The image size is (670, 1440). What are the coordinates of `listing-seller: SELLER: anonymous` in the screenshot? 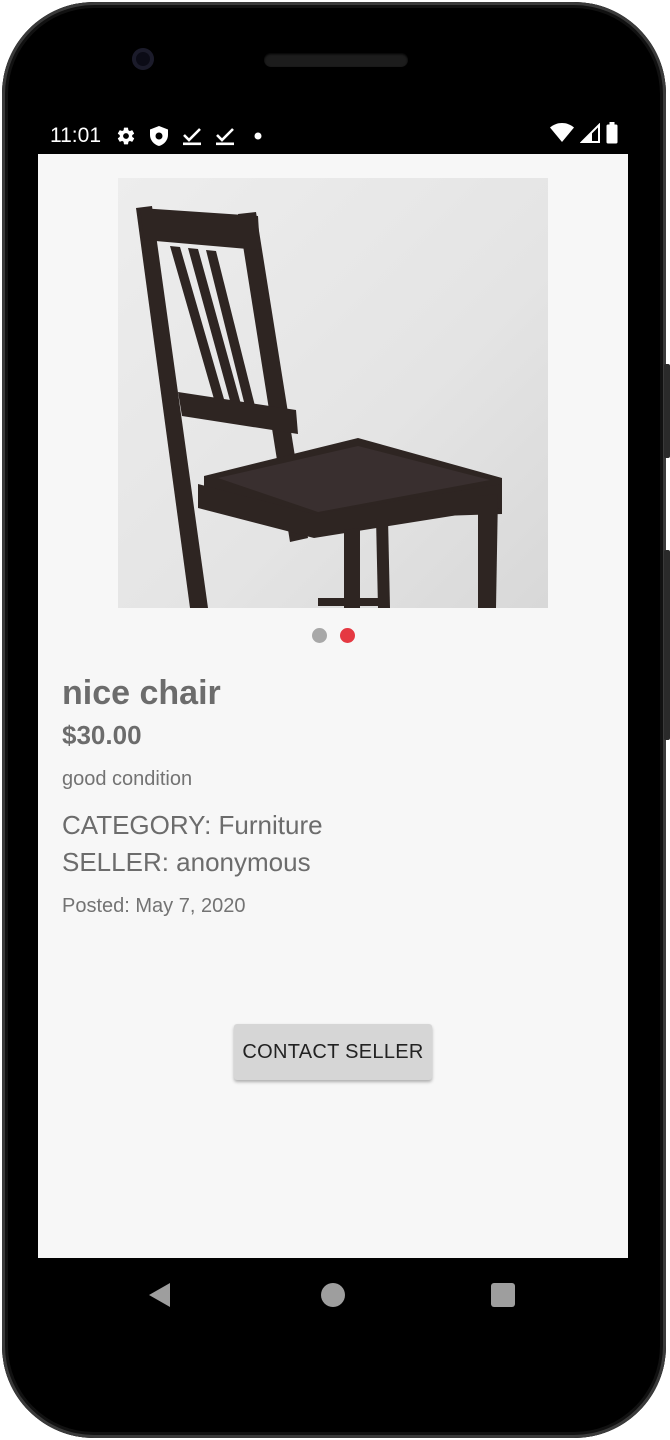 It's located at (186, 862).